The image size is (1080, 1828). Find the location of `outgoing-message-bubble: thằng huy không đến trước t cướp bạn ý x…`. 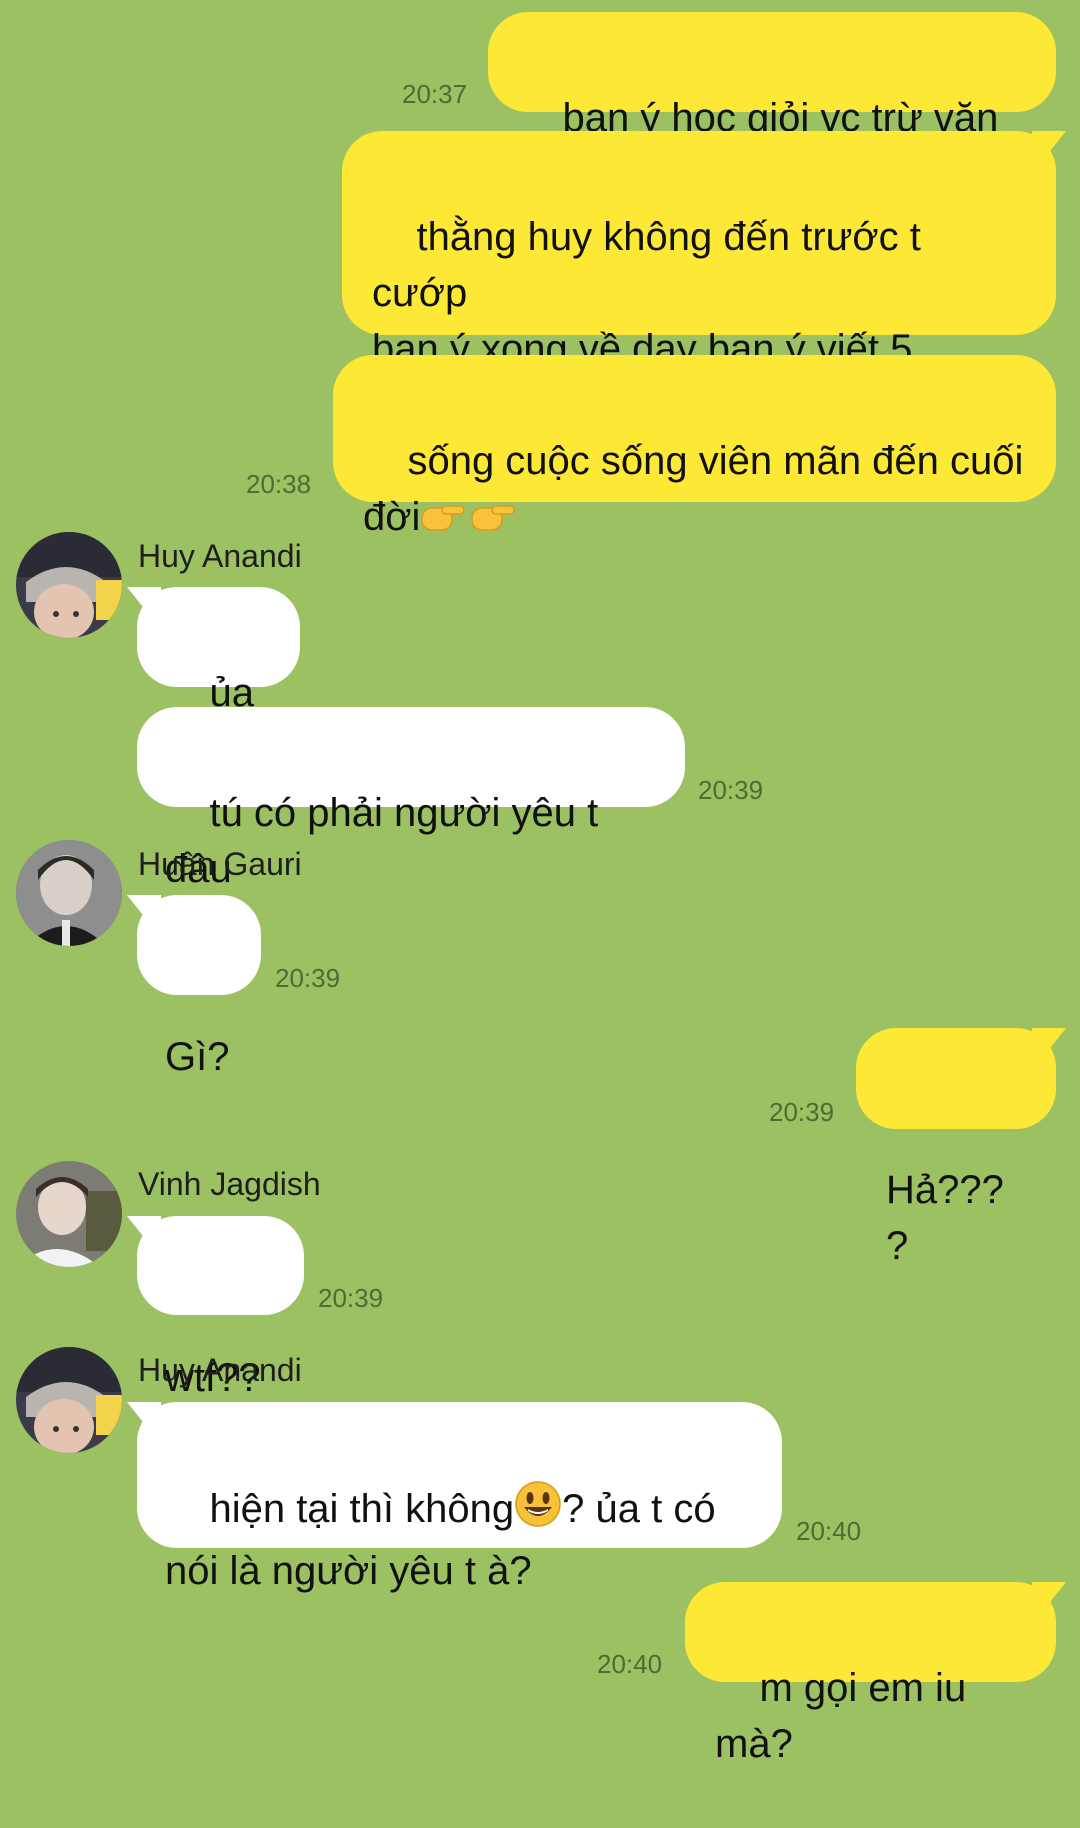

outgoing-message-bubble: thằng huy không đến trước t cướp bạn ý x… is located at coordinates (699, 279).